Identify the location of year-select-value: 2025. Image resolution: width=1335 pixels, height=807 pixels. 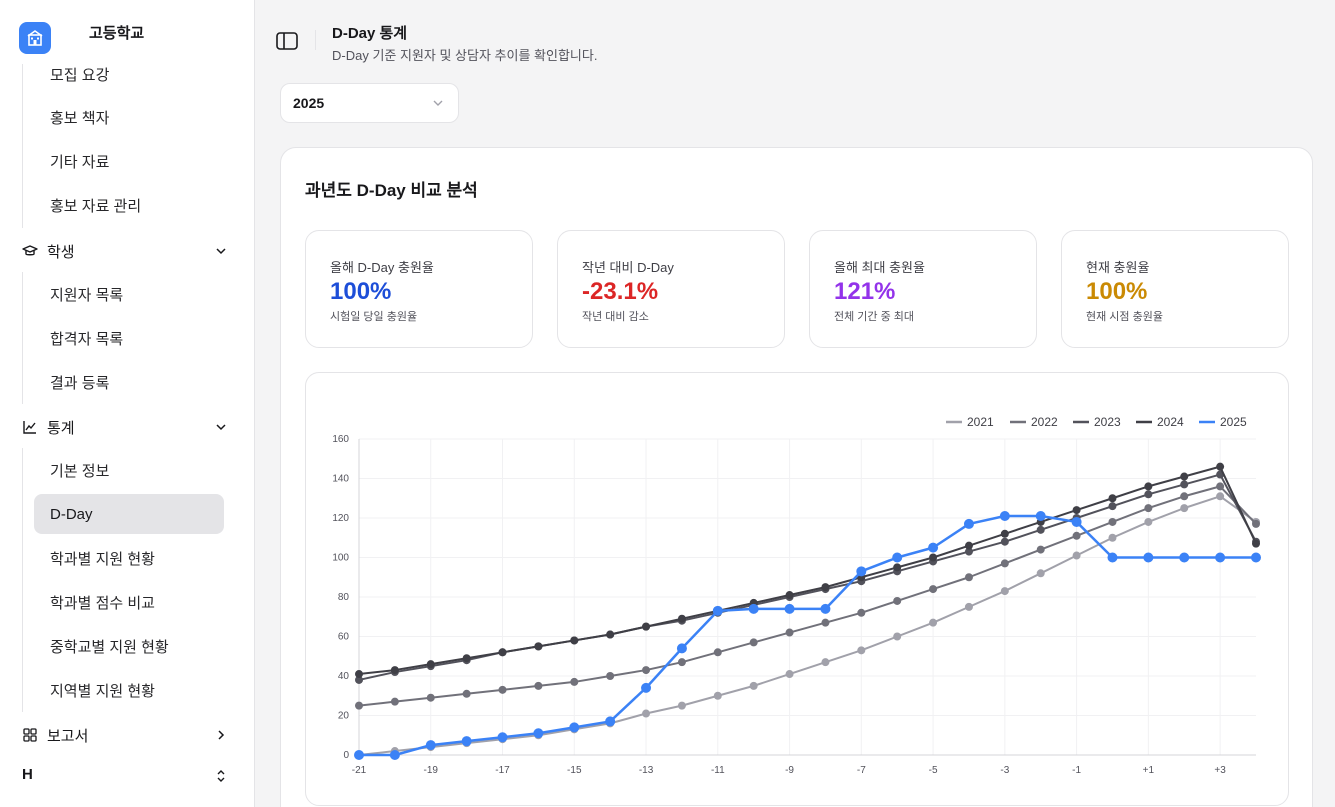
(309, 103).